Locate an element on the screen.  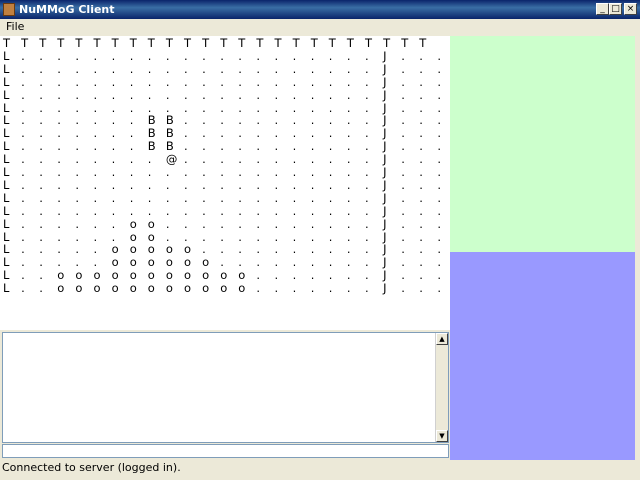
title-bar: NuMMoG Client _ □ × is located at coordinates (320, 9).